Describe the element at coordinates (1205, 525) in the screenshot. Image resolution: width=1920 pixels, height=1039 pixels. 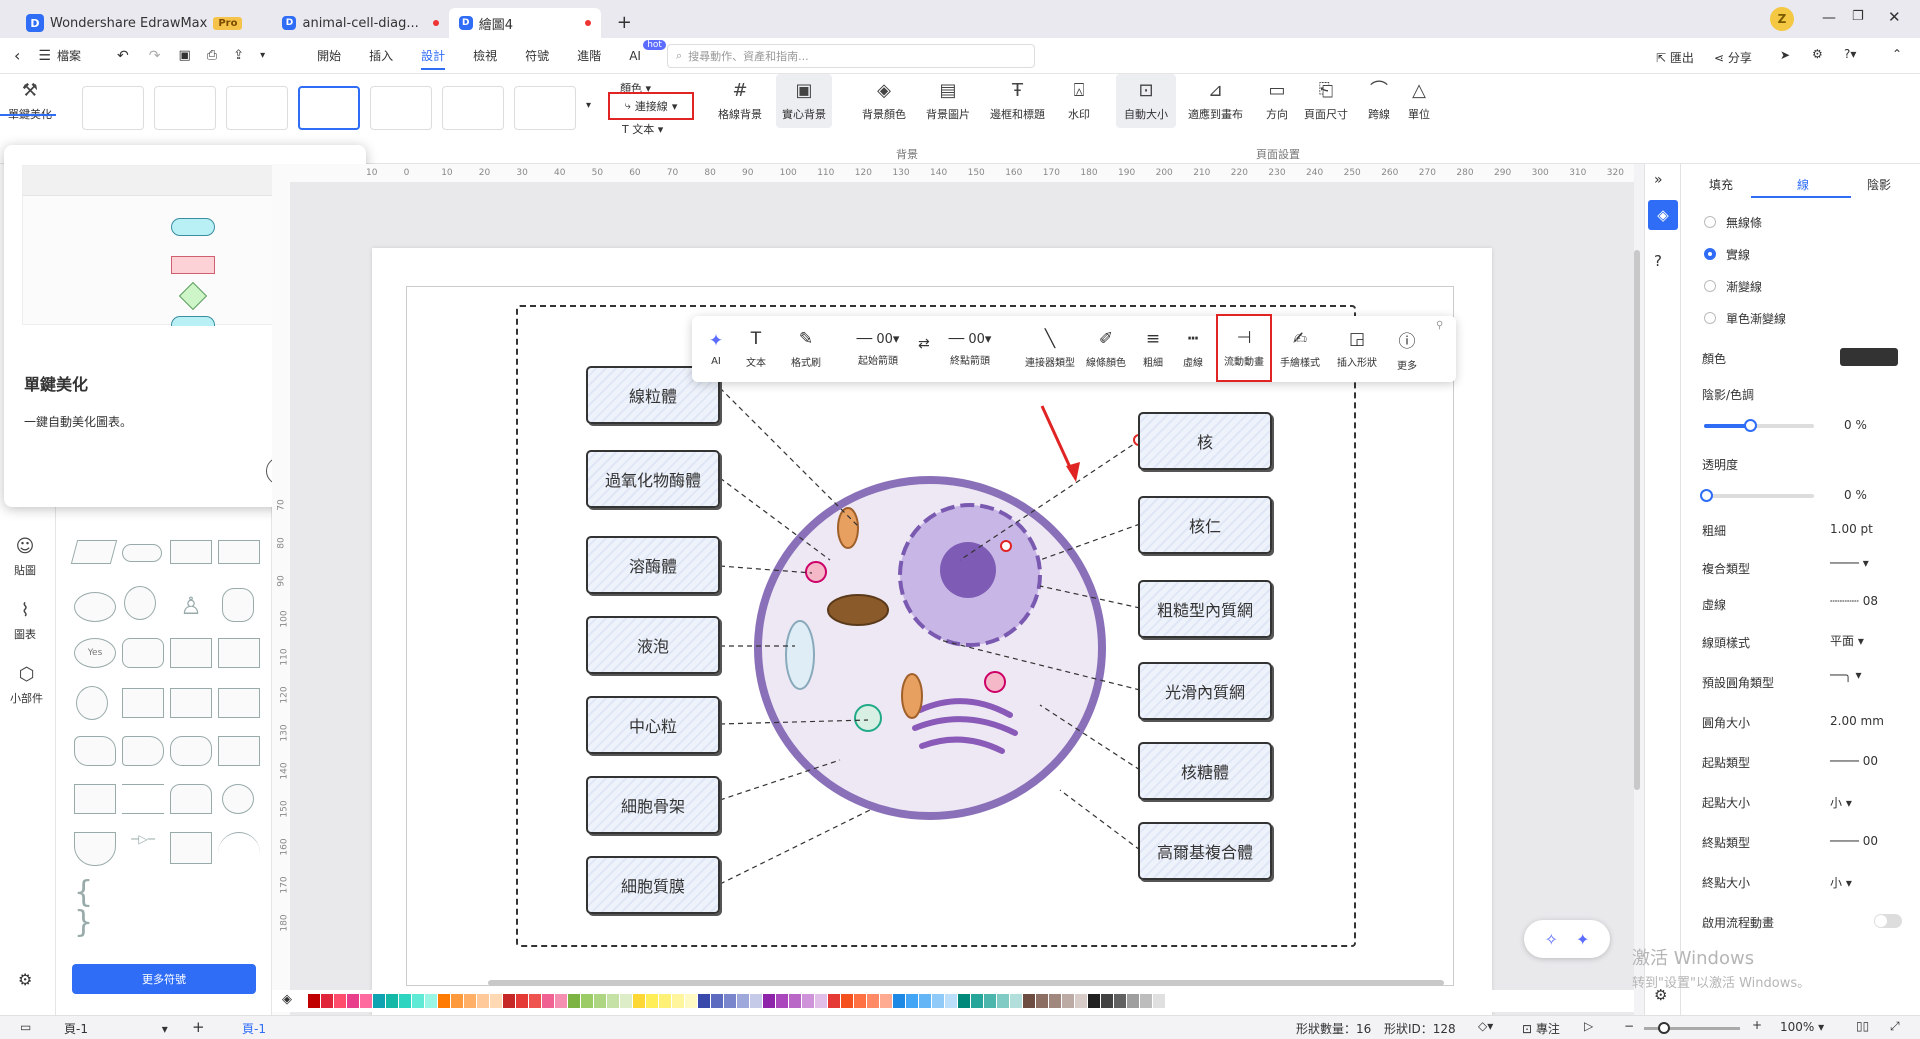
I see `label-nucleolus: 核仁` at that location.